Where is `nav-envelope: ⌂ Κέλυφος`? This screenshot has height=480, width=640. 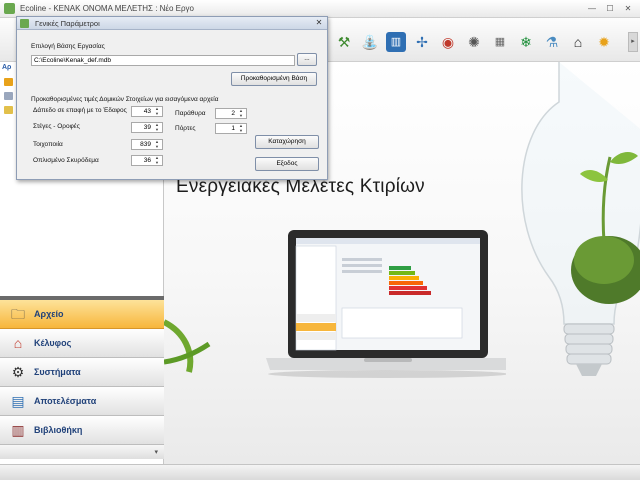
nav-envelope: ⌂ Κέλυφος is located at coordinates (82, 343).